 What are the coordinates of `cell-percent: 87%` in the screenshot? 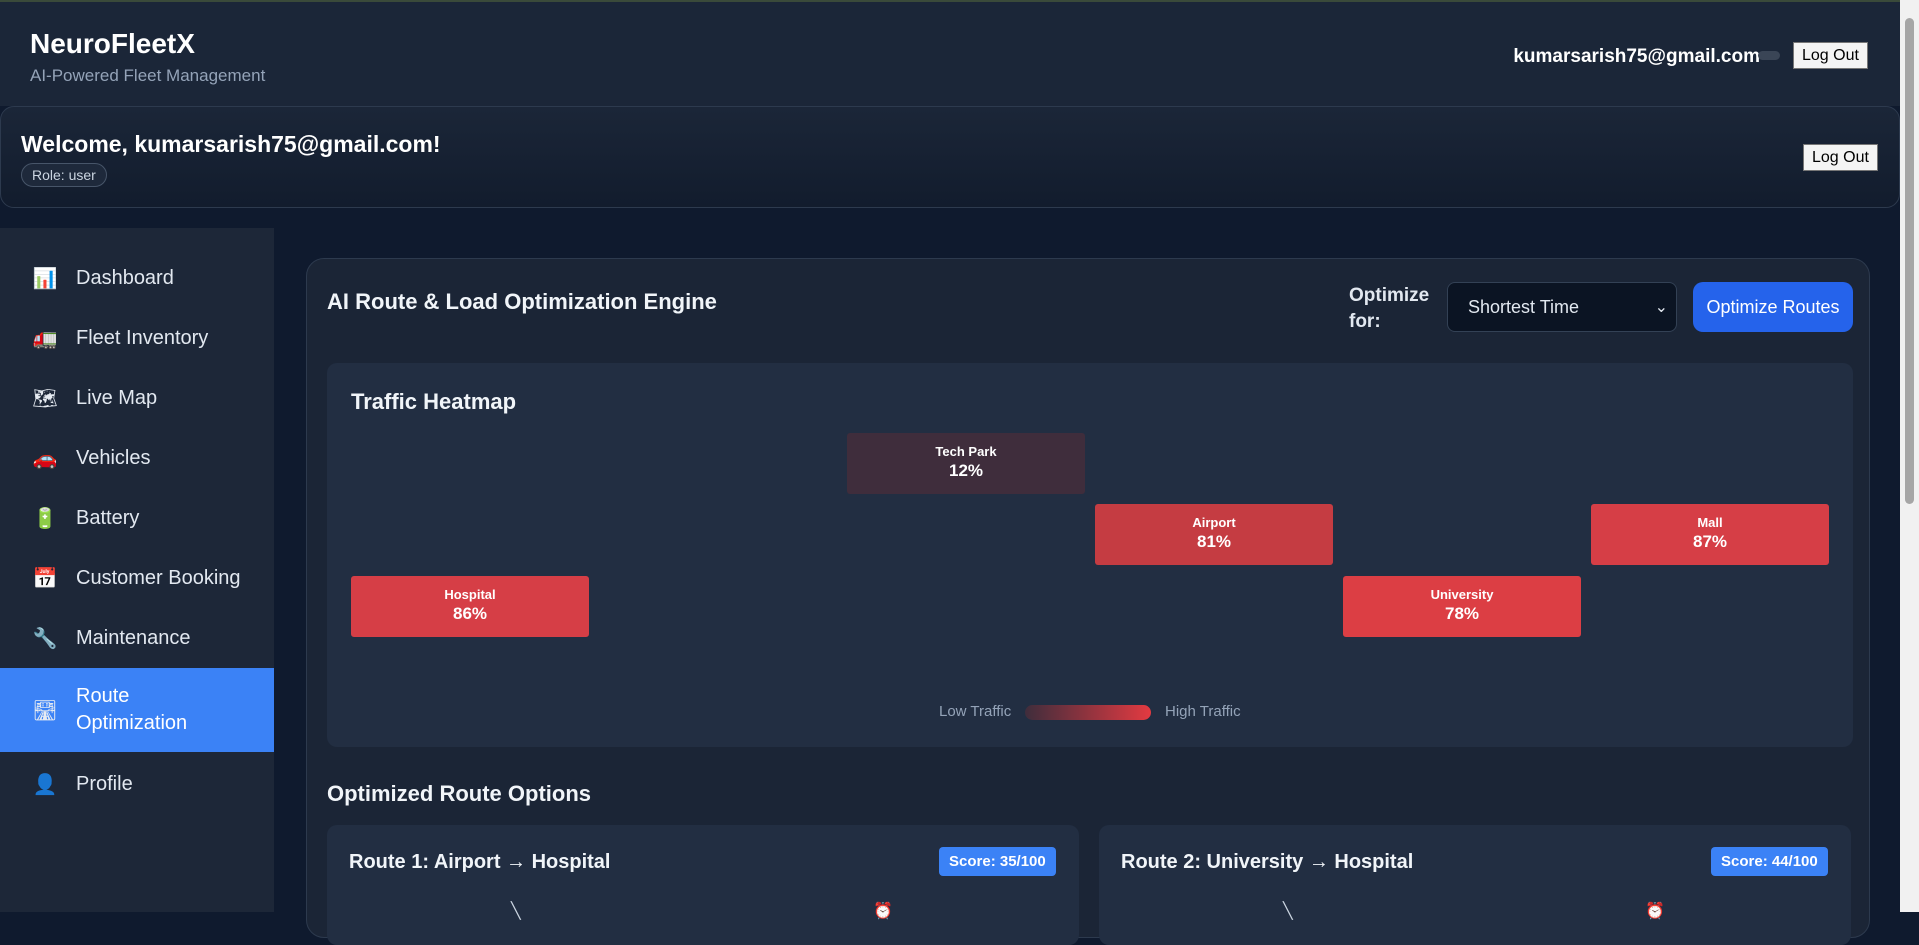 It's located at (1710, 541).